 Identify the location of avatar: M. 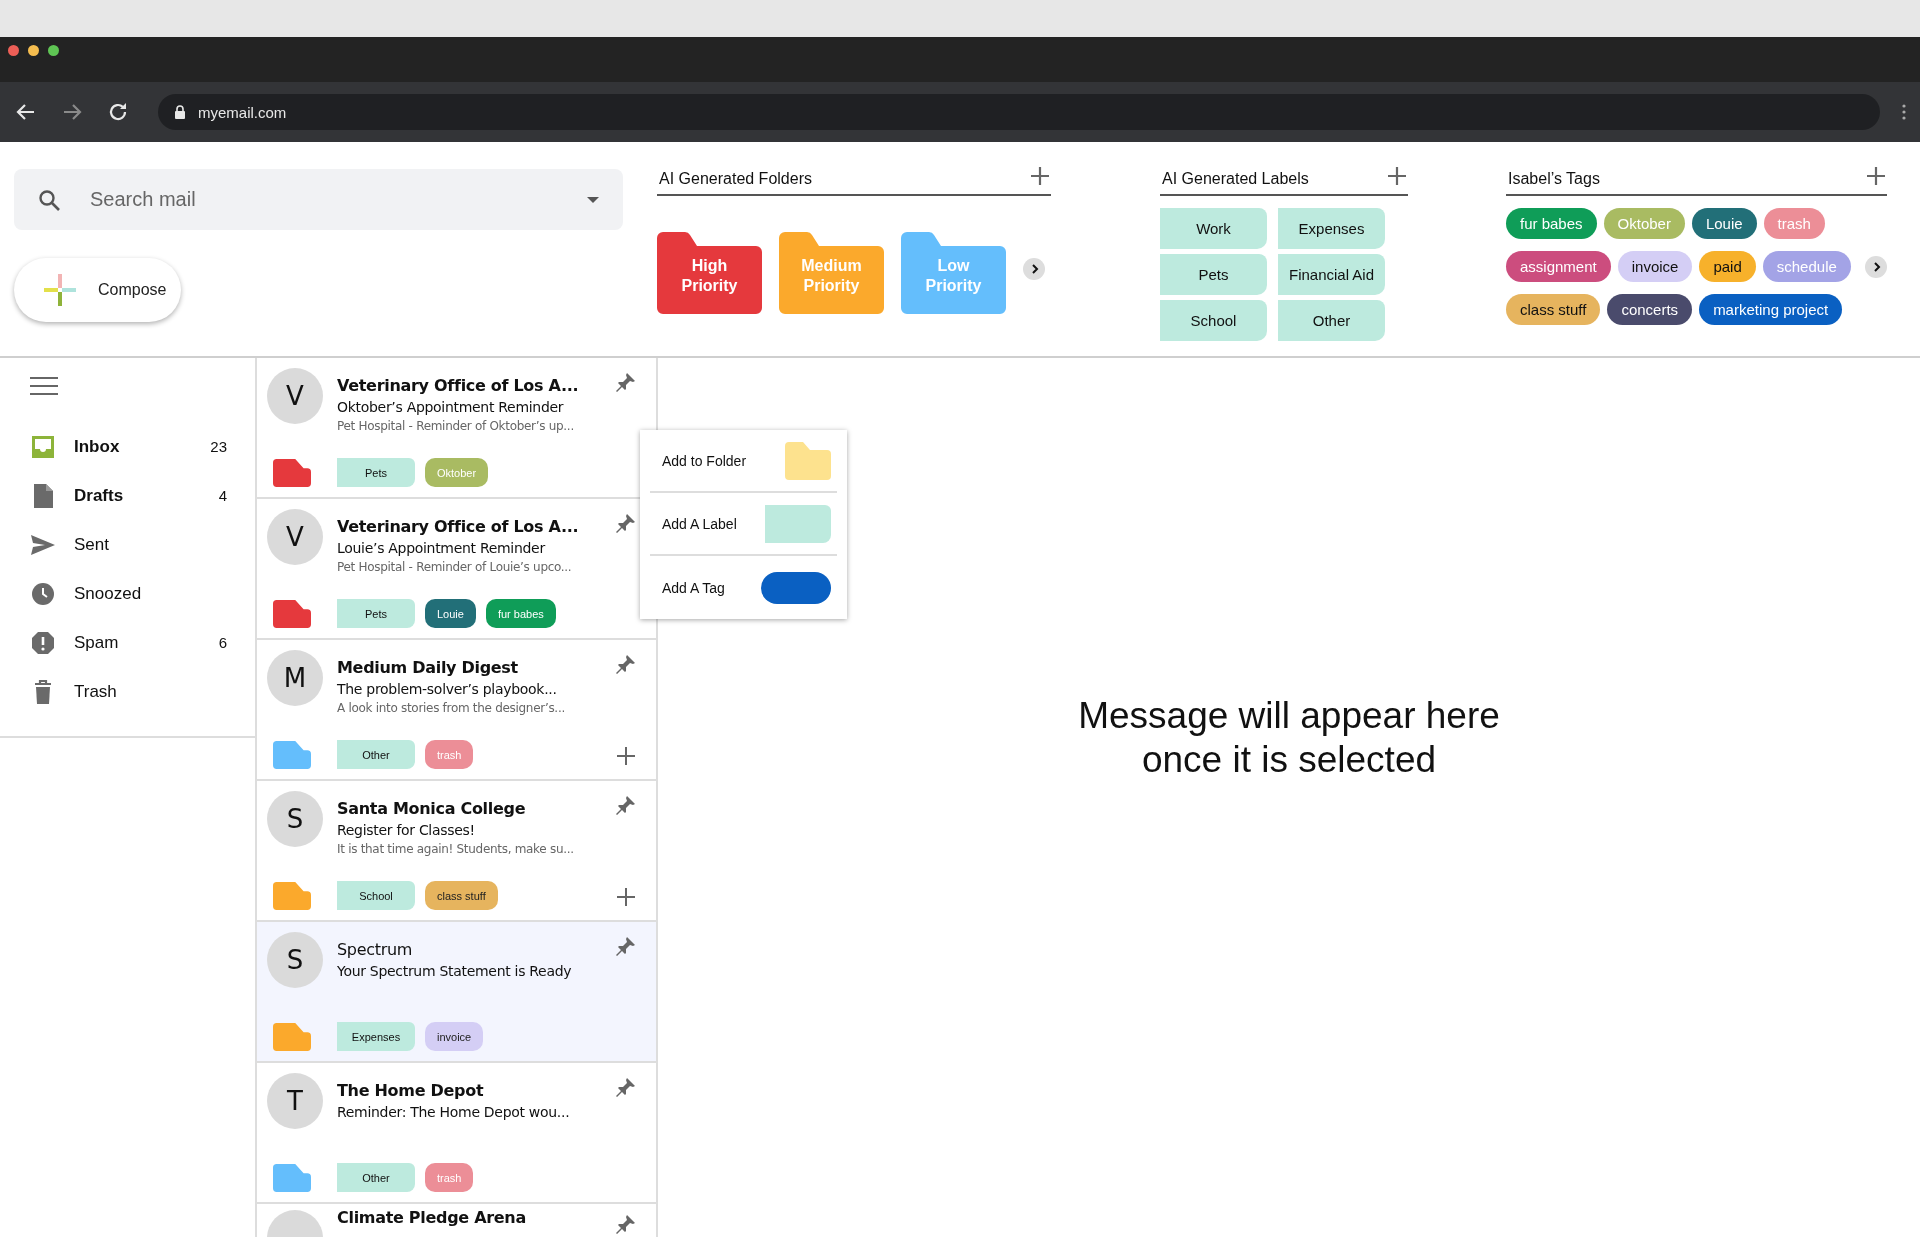
(295, 678).